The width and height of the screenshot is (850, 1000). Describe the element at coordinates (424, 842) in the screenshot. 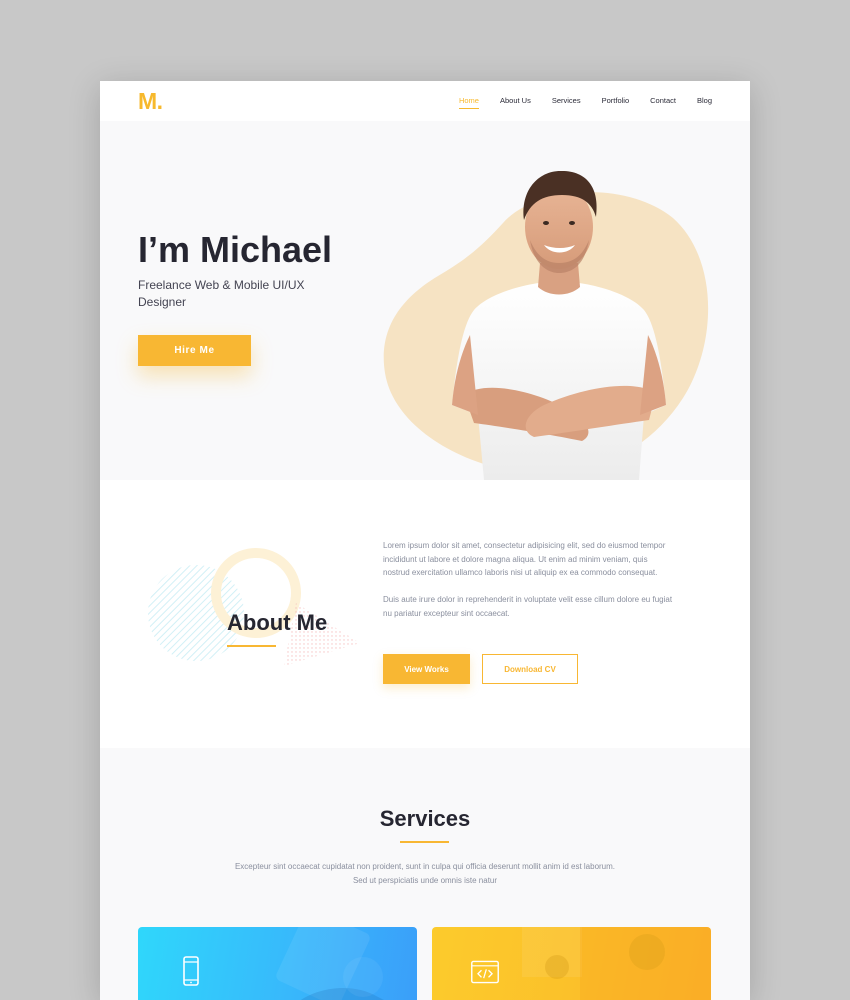

I see `services-title-underline` at that location.